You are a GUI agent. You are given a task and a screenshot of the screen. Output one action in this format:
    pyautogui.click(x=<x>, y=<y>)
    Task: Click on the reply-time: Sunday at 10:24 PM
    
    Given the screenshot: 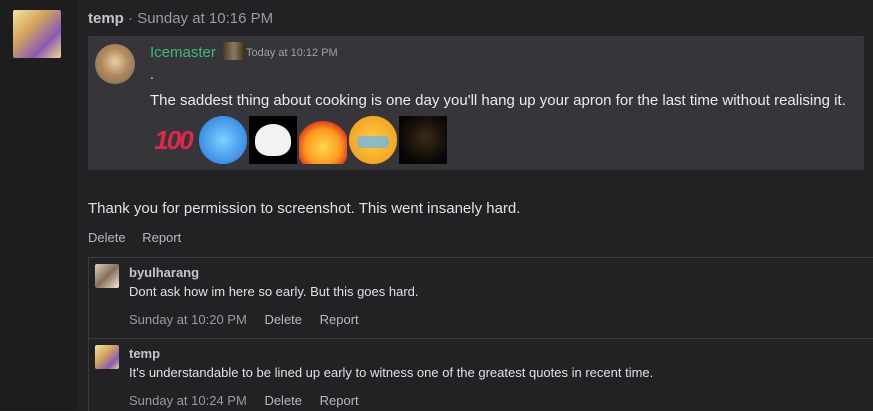 What is the action you would take?
    pyautogui.click(x=188, y=400)
    